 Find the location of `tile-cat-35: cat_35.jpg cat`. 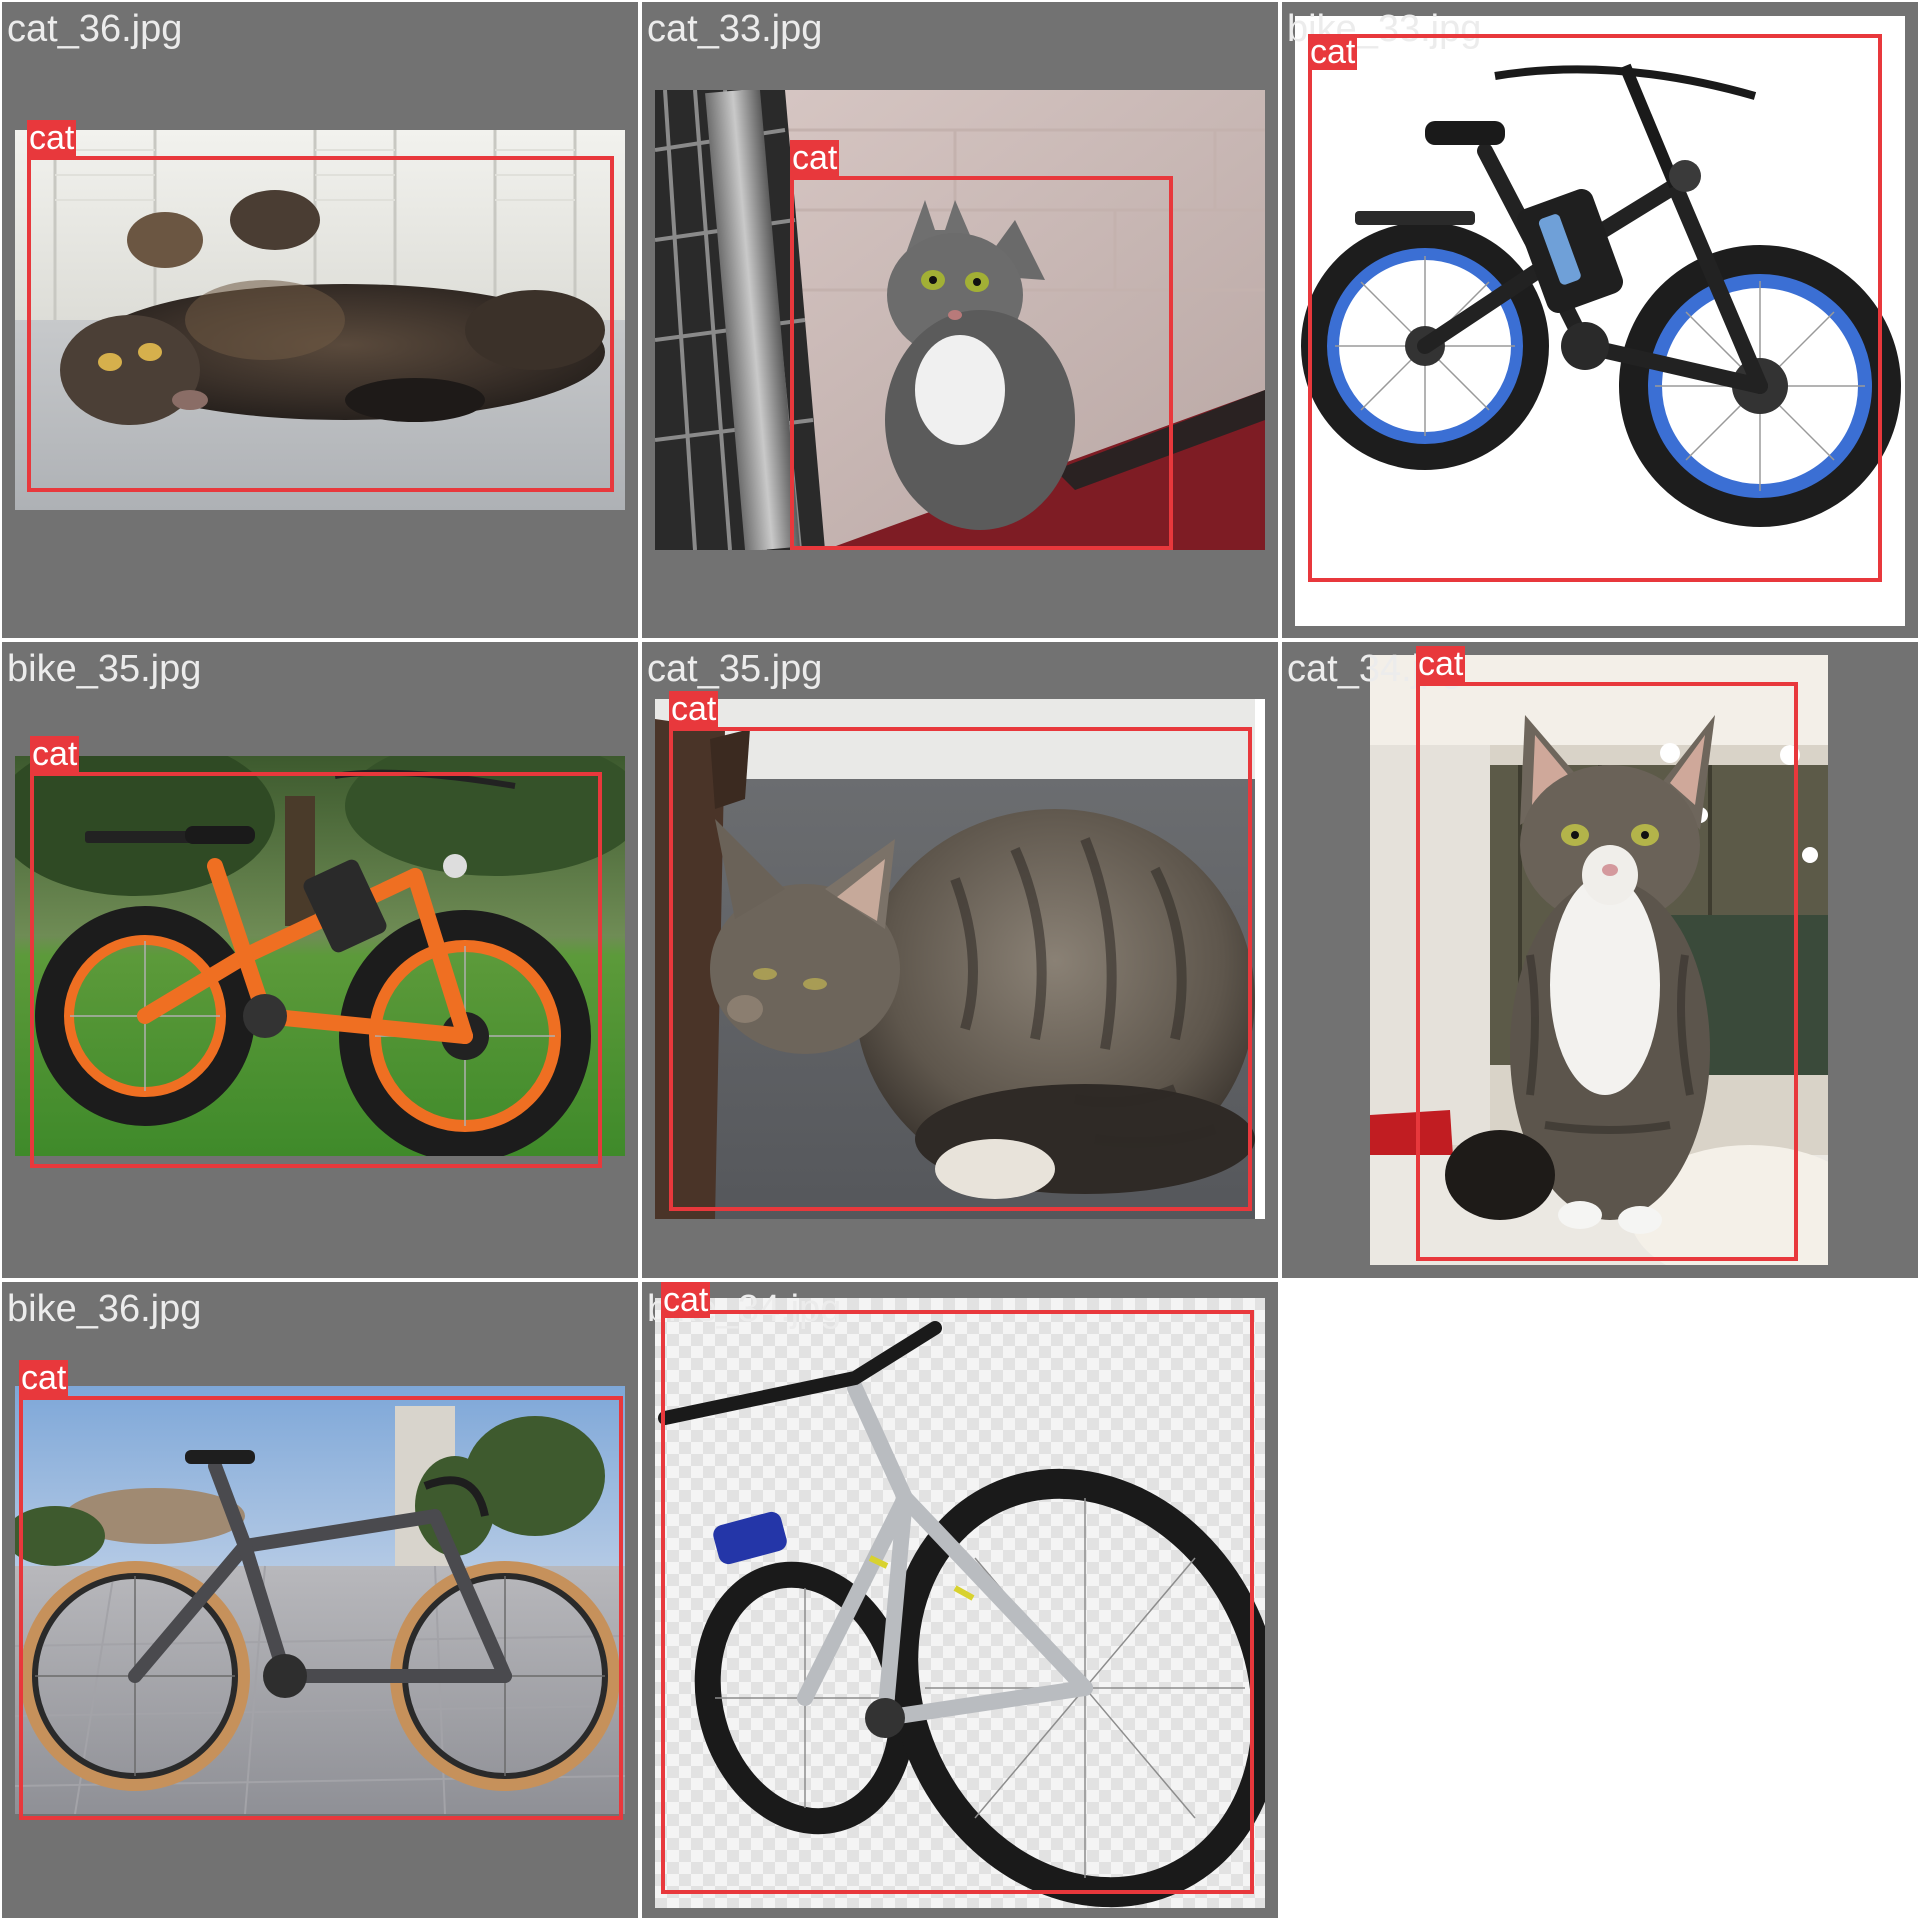

tile-cat-35: cat_35.jpg cat is located at coordinates (960, 960).